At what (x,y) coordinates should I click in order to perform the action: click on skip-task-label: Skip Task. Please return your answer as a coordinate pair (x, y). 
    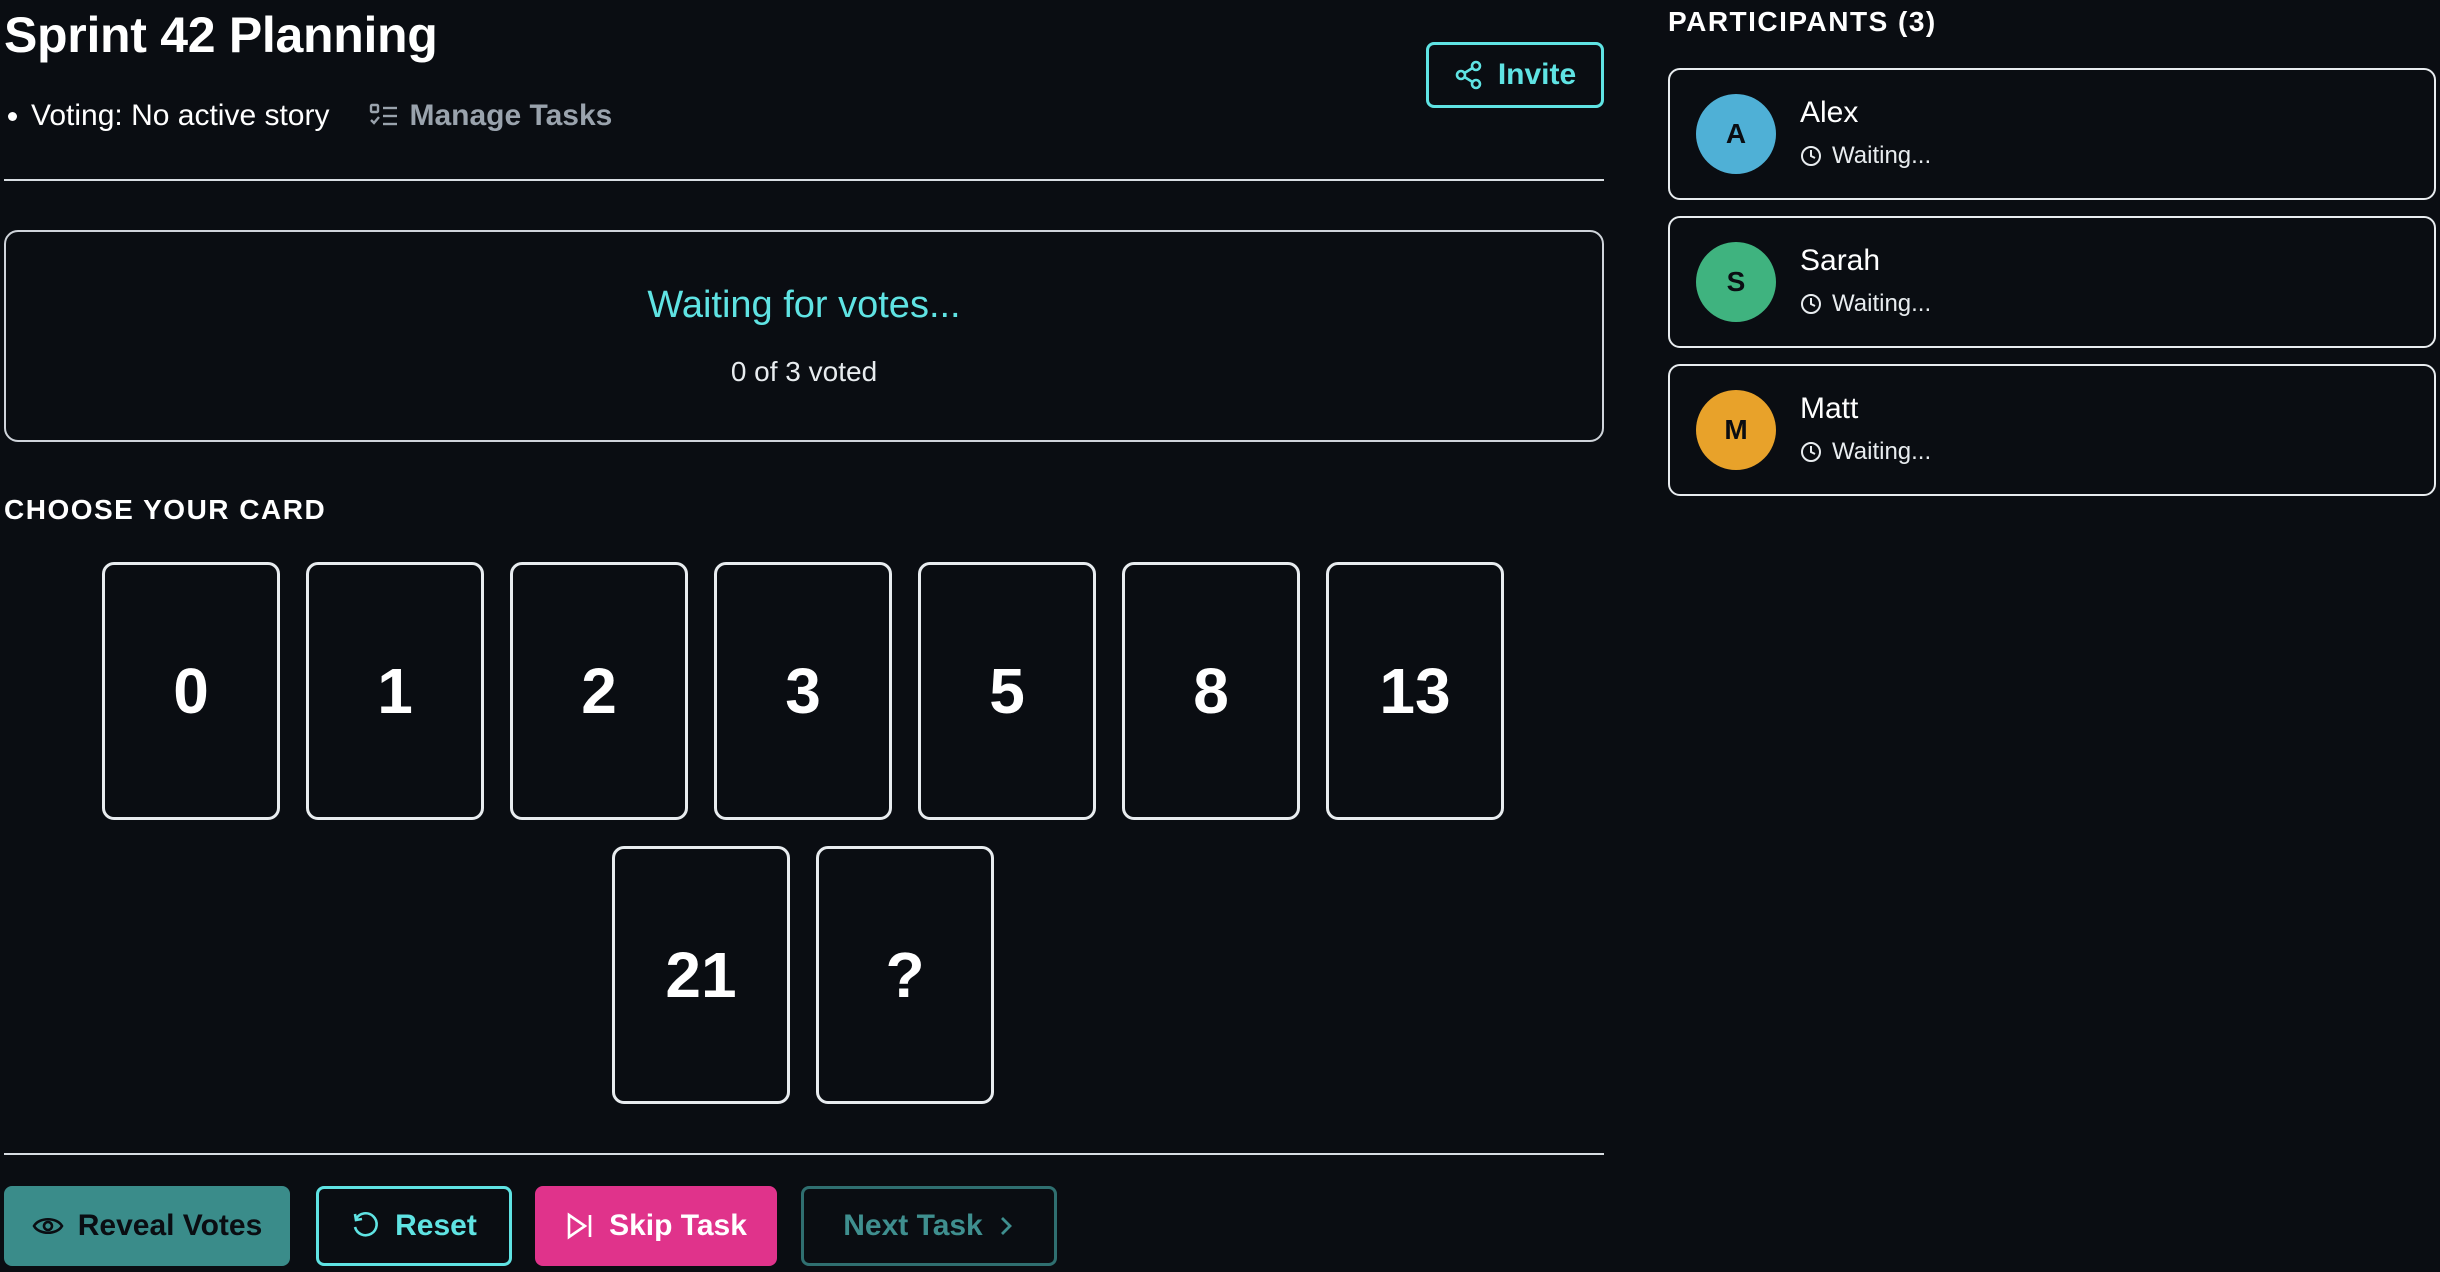
    Looking at the image, I should click on (678, 1225).